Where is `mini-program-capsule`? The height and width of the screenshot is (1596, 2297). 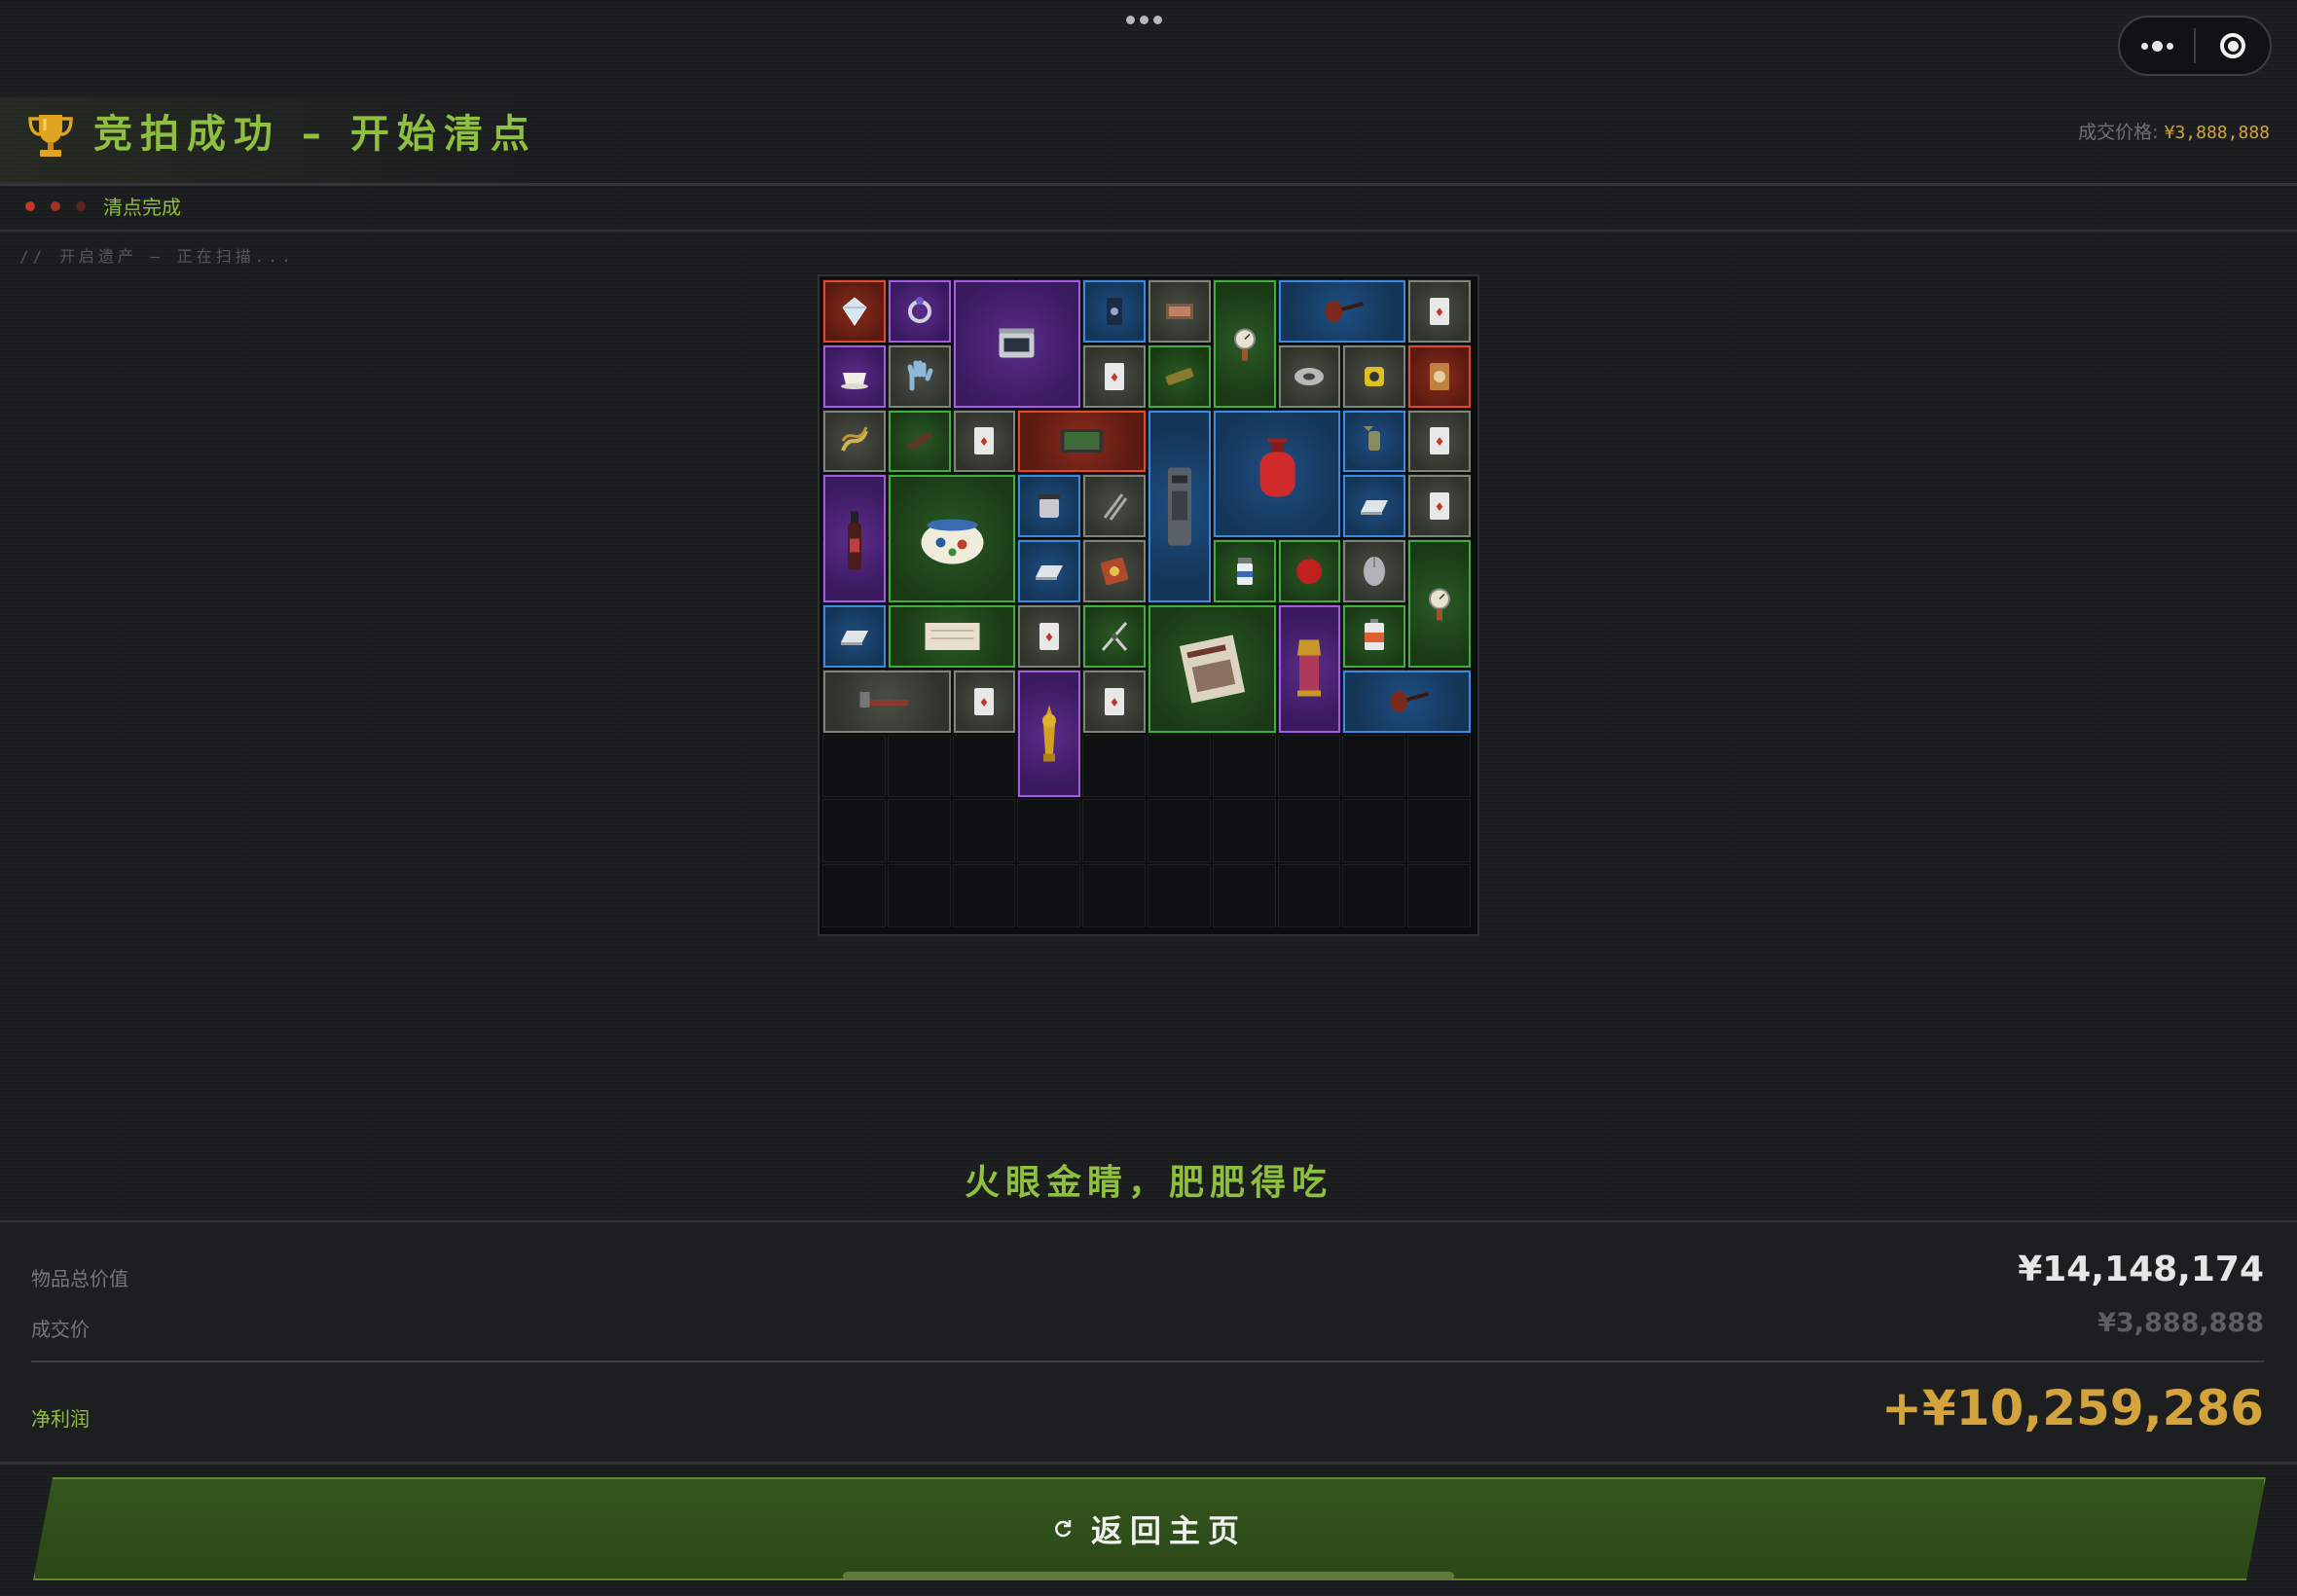
mini-program-capsule is located at coordinates (2195, 46).